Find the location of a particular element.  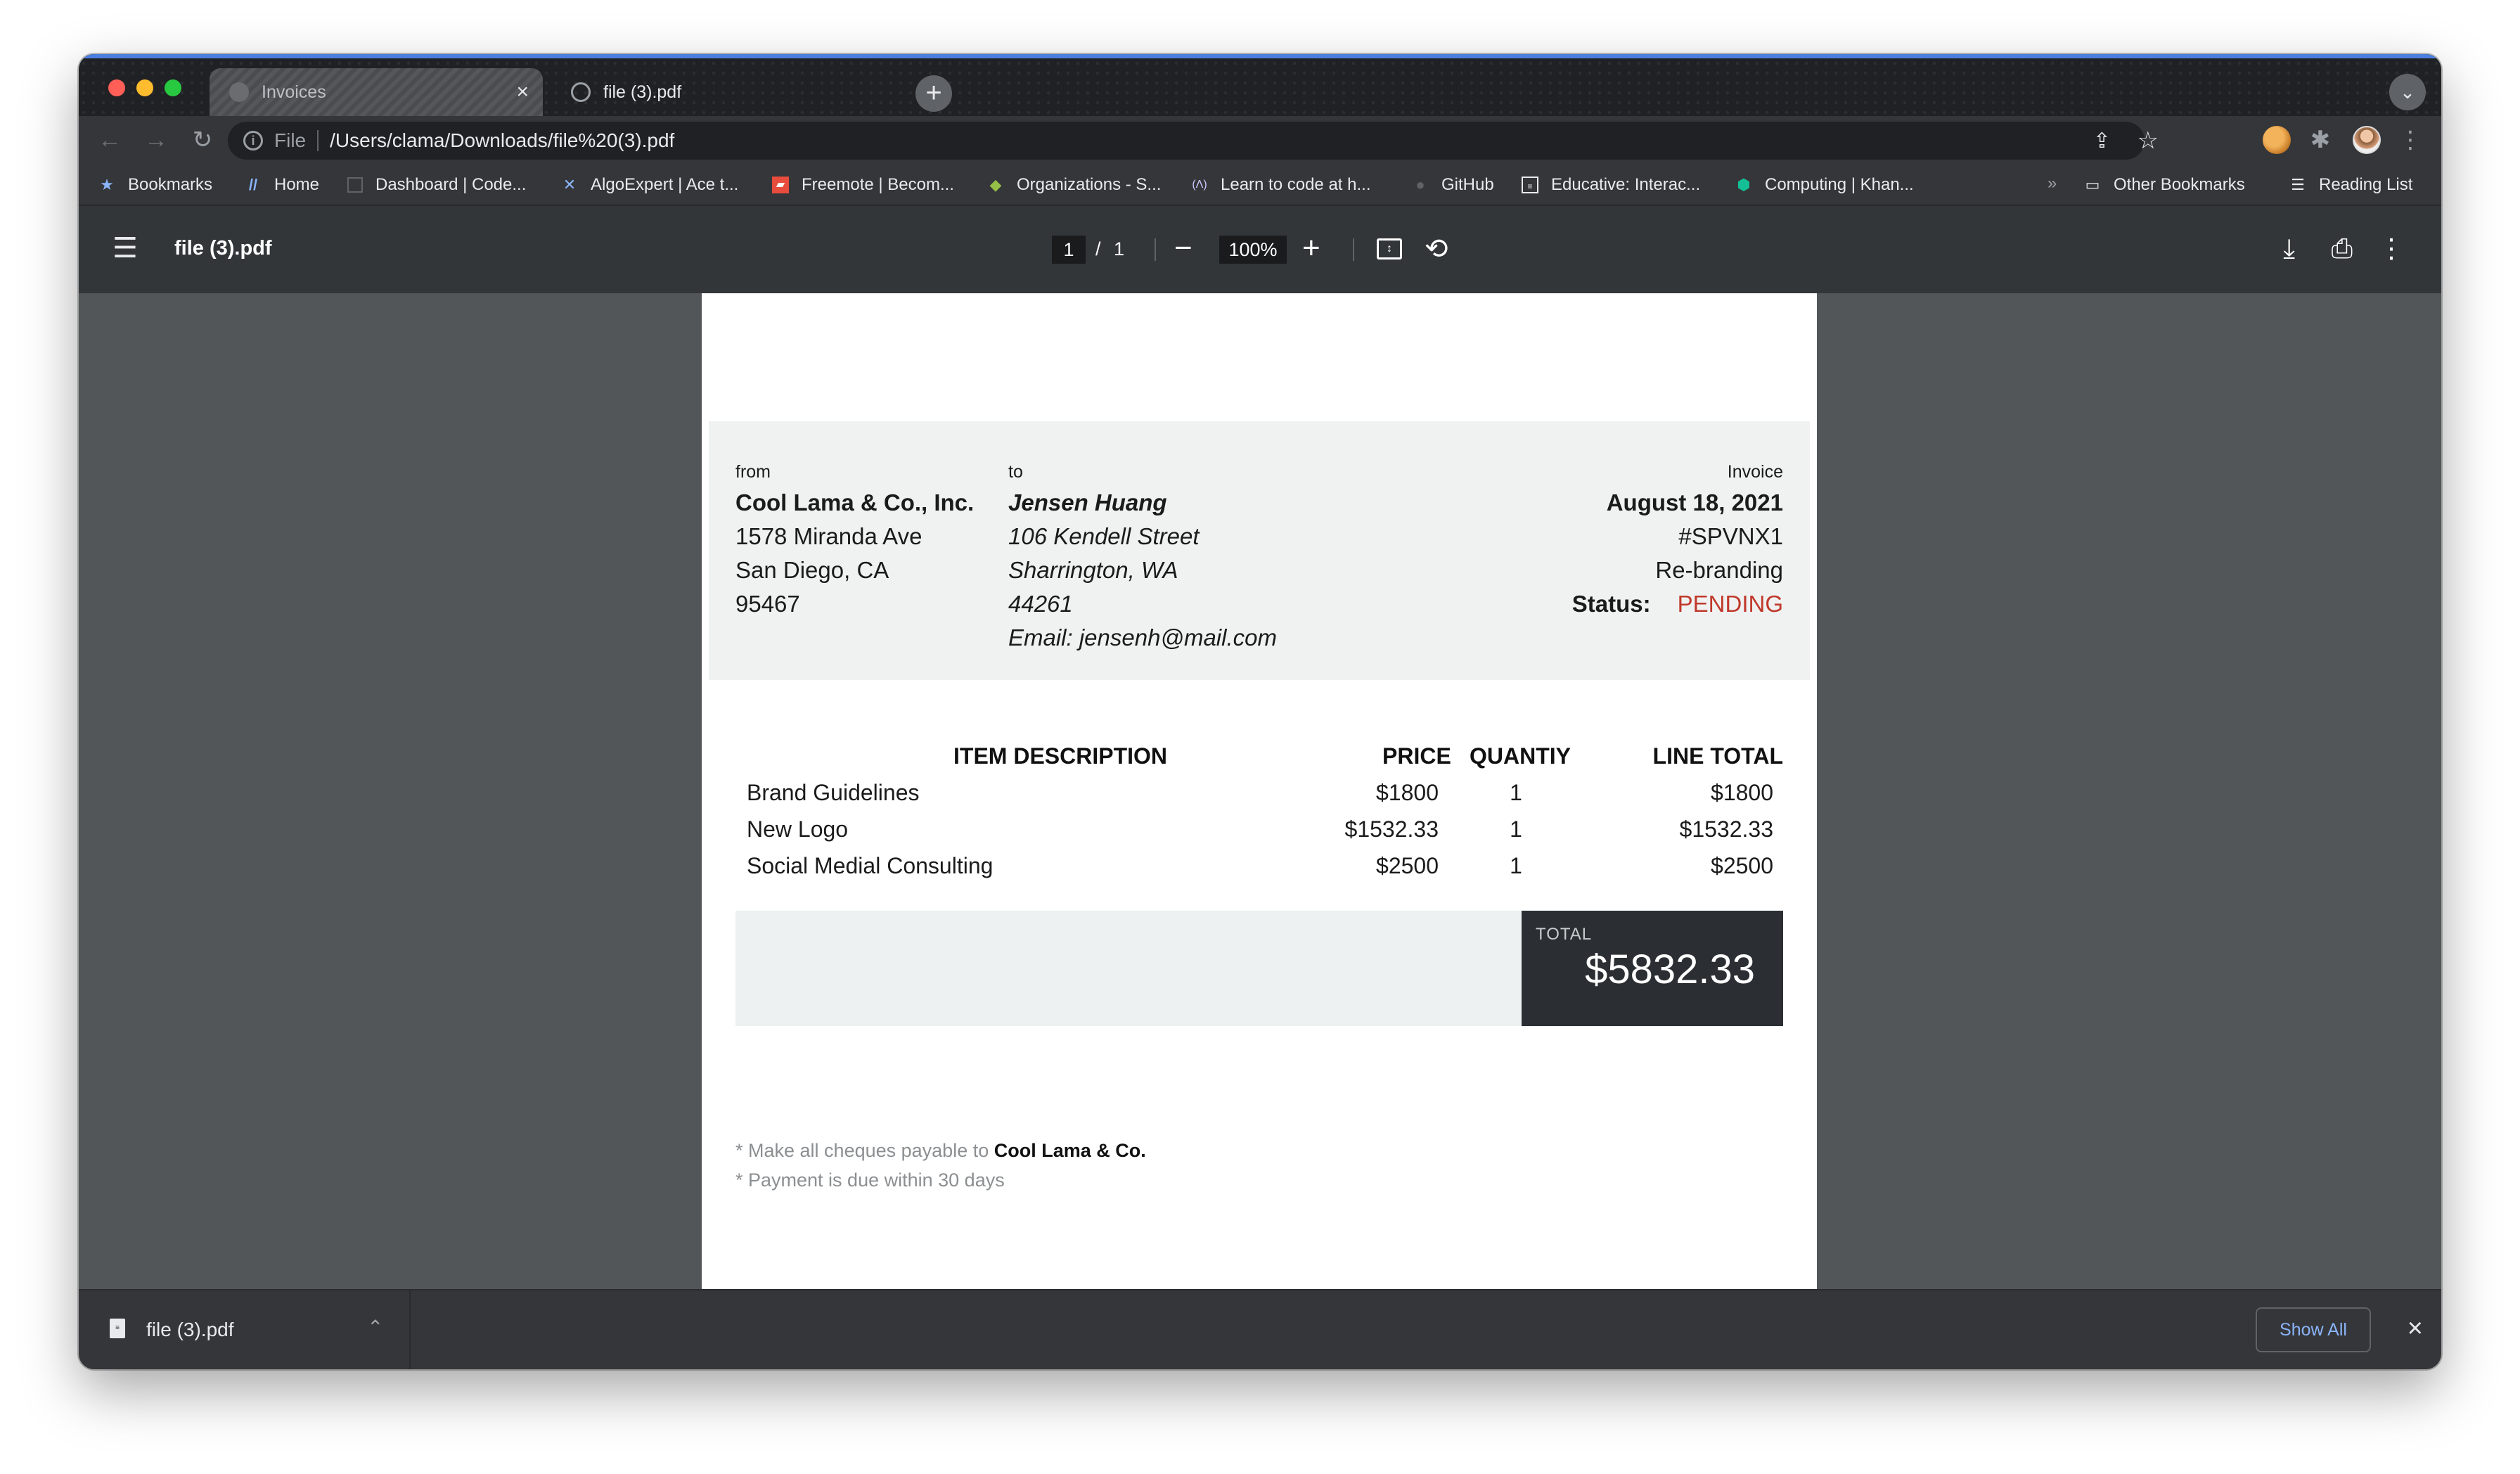

zoom-out-icon: − is located at coordinates (1183, 248).